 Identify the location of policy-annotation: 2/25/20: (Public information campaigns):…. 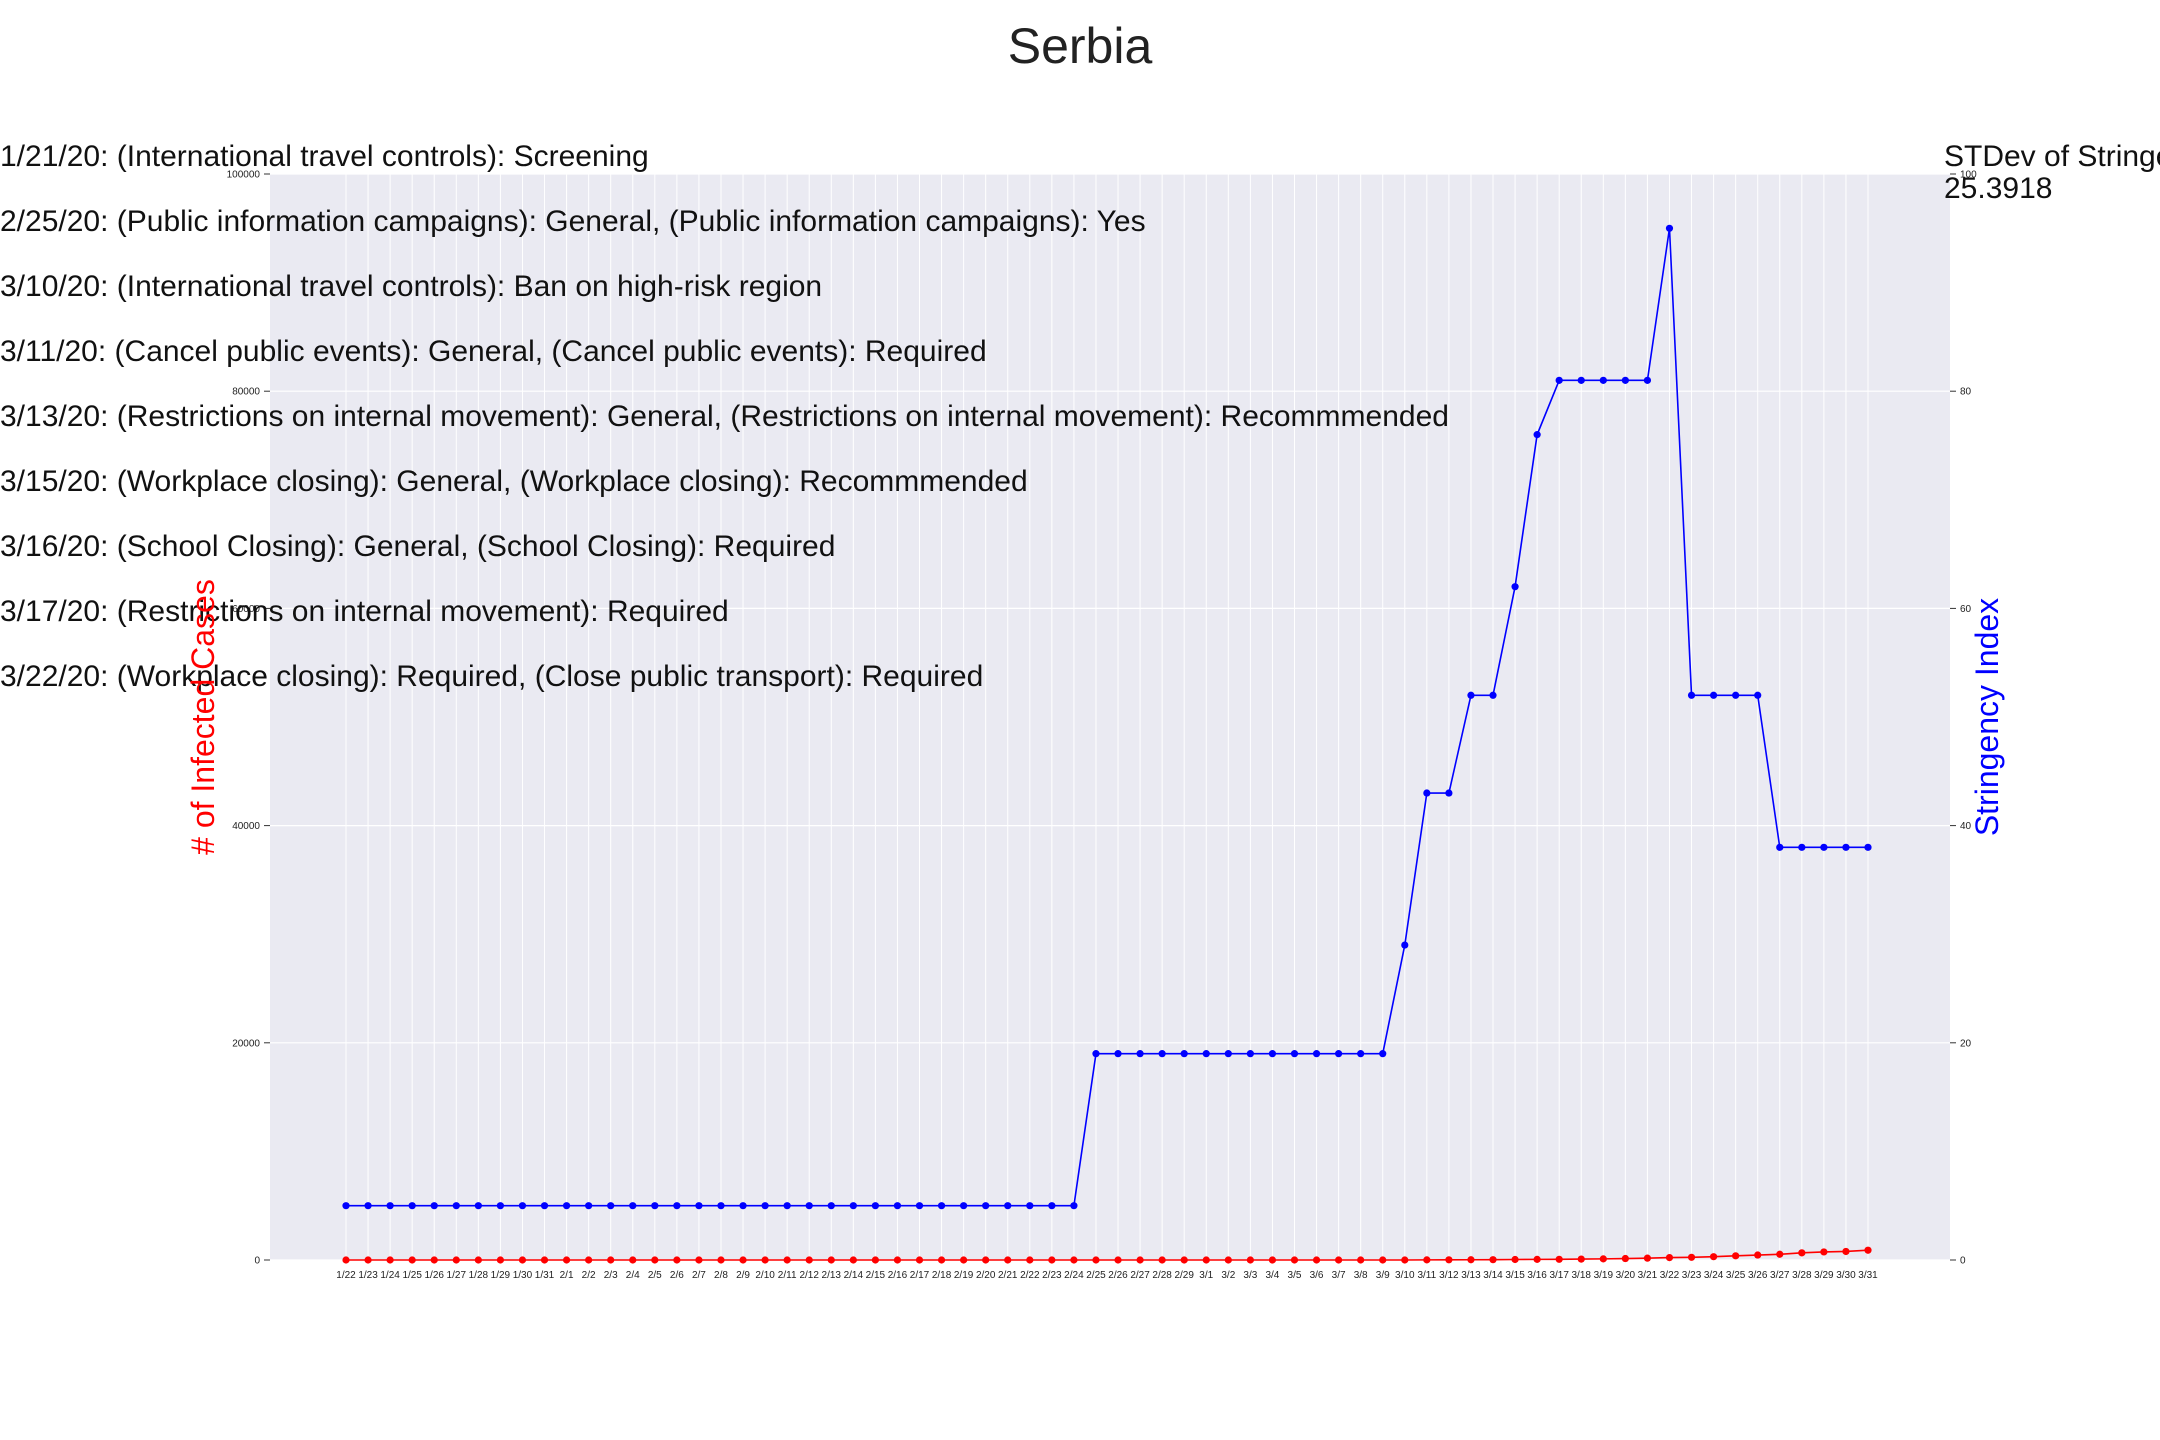
(573, 221).